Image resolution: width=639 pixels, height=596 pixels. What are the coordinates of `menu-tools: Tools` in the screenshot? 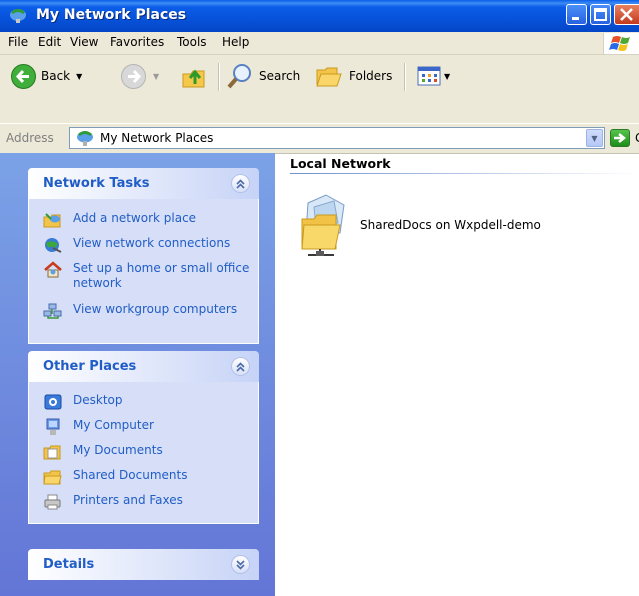 It's located at (192, 42).